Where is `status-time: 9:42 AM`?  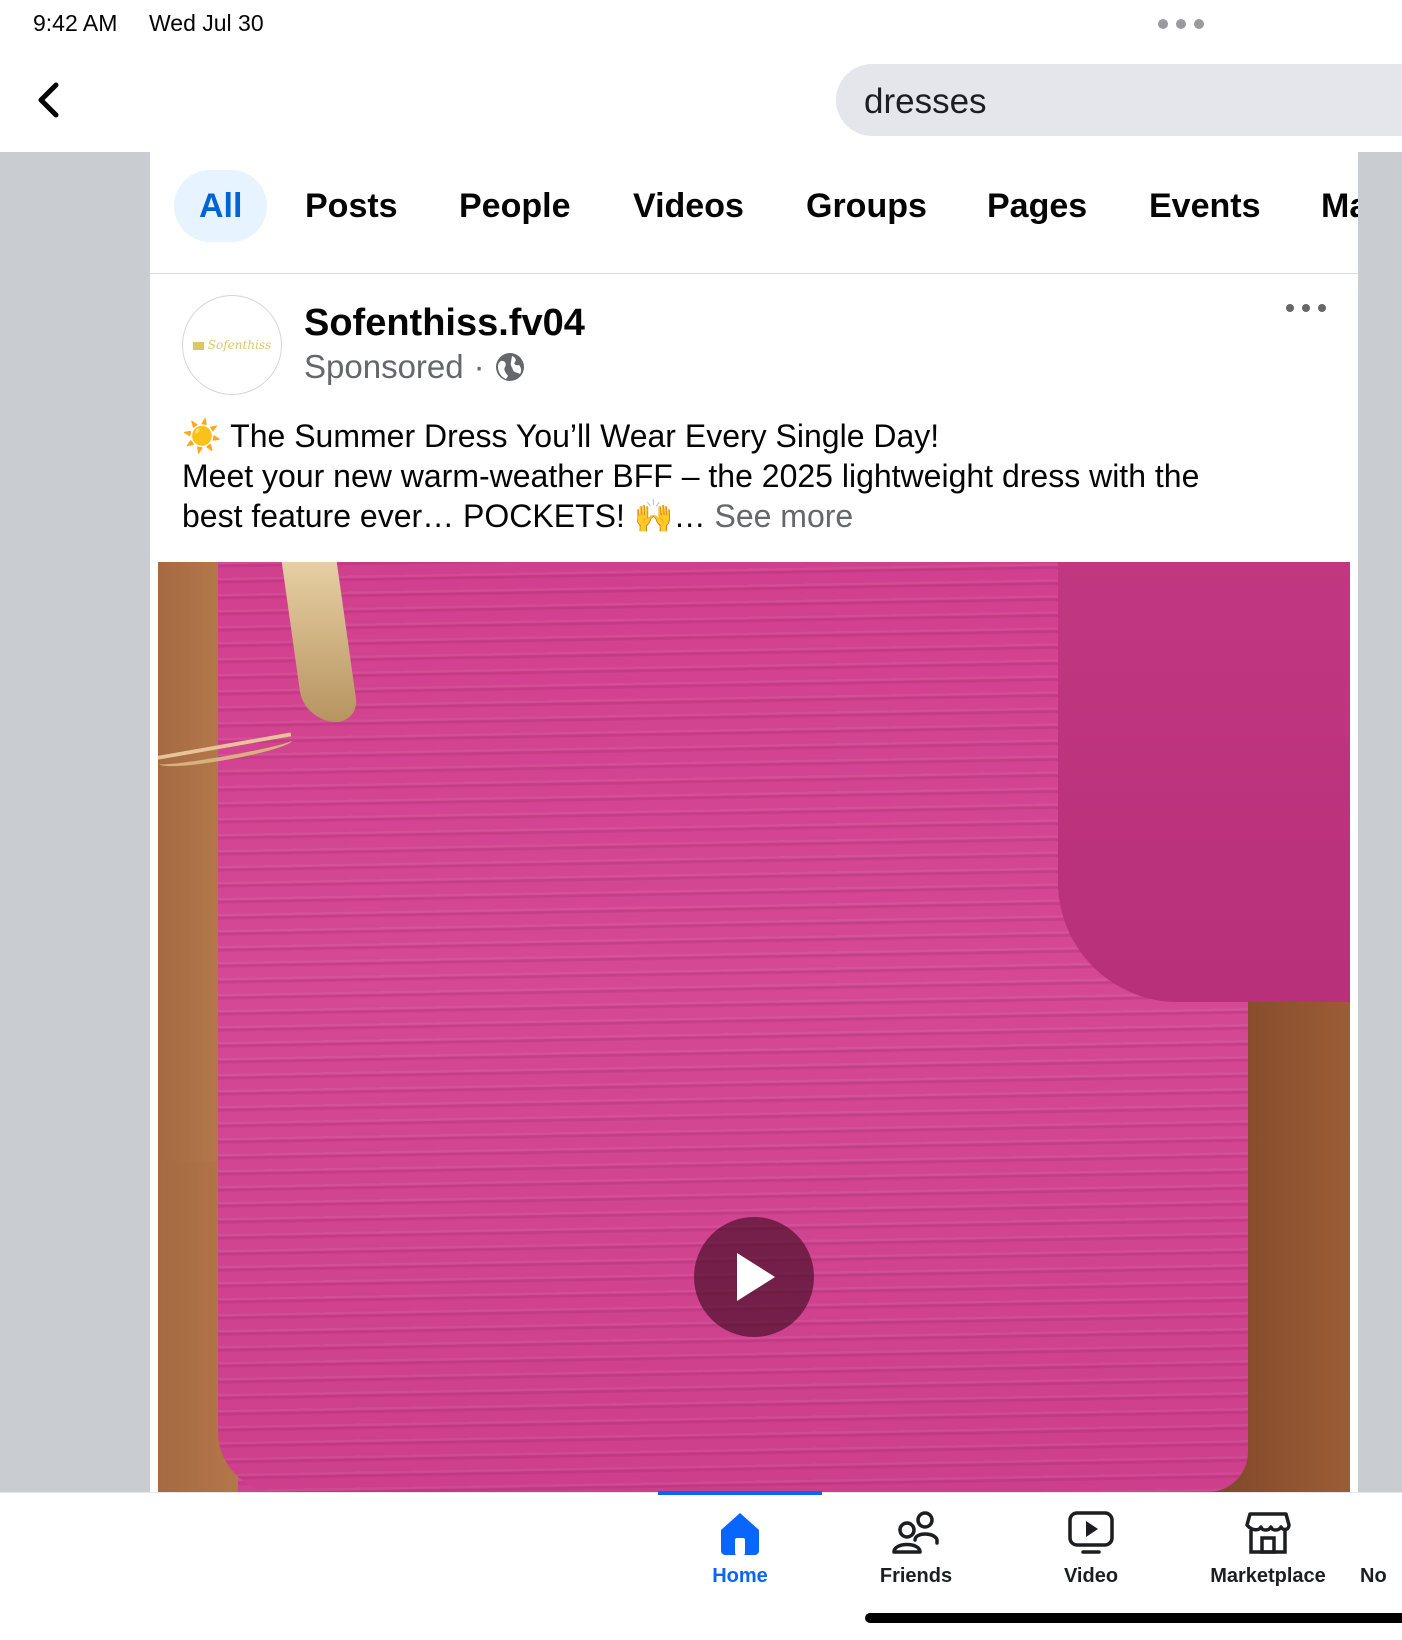
status-time: 9:42 AM is located at coordinates (75, 23).